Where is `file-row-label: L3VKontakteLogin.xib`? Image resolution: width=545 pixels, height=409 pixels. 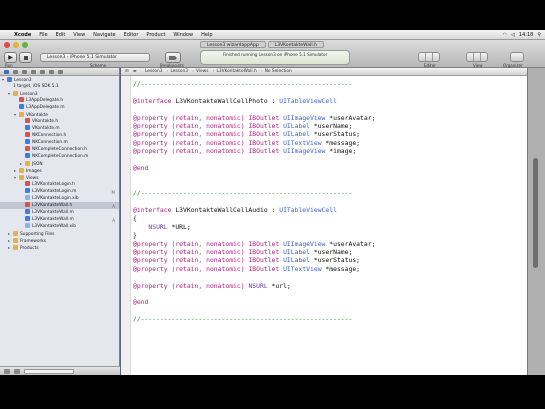 file-row-label: L3VKontakteLogin.xib is located at coordinates (55, 198).